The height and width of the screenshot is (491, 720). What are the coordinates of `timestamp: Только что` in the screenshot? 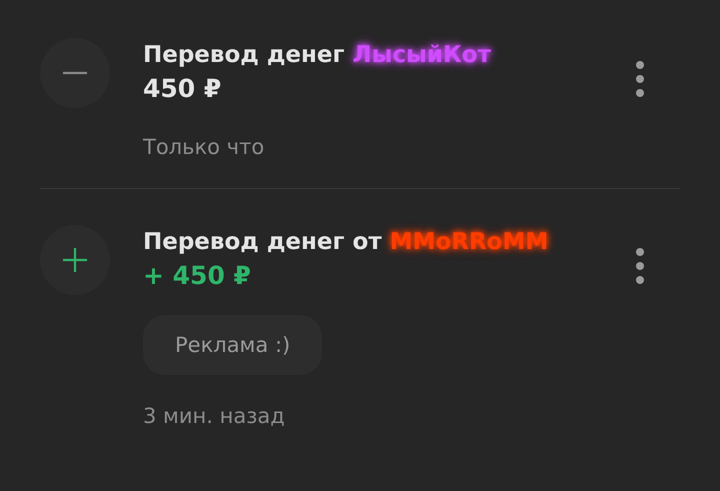 It's located at (203, 147).